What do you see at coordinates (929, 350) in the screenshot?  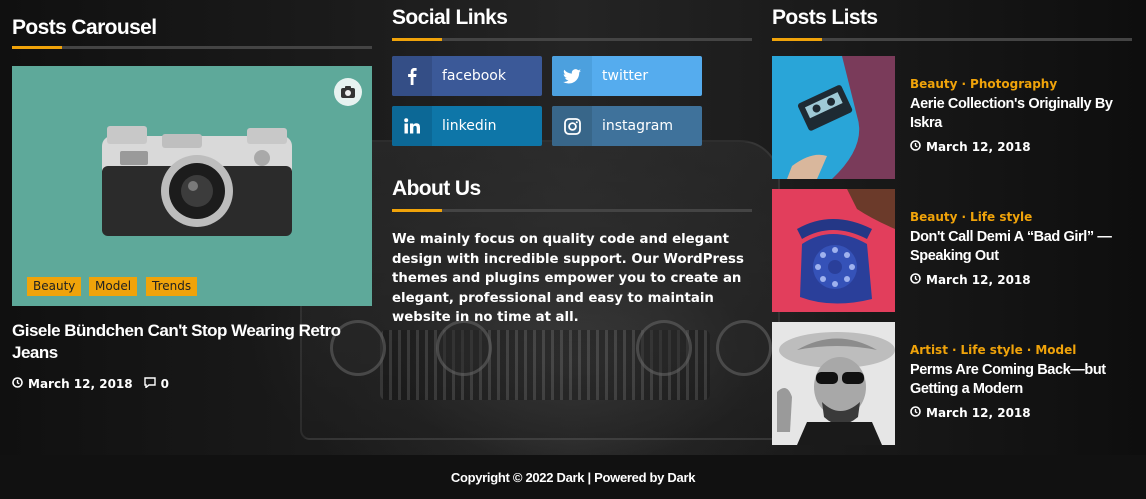 I see `category-link: Artist` at bounding box center [929, 350].